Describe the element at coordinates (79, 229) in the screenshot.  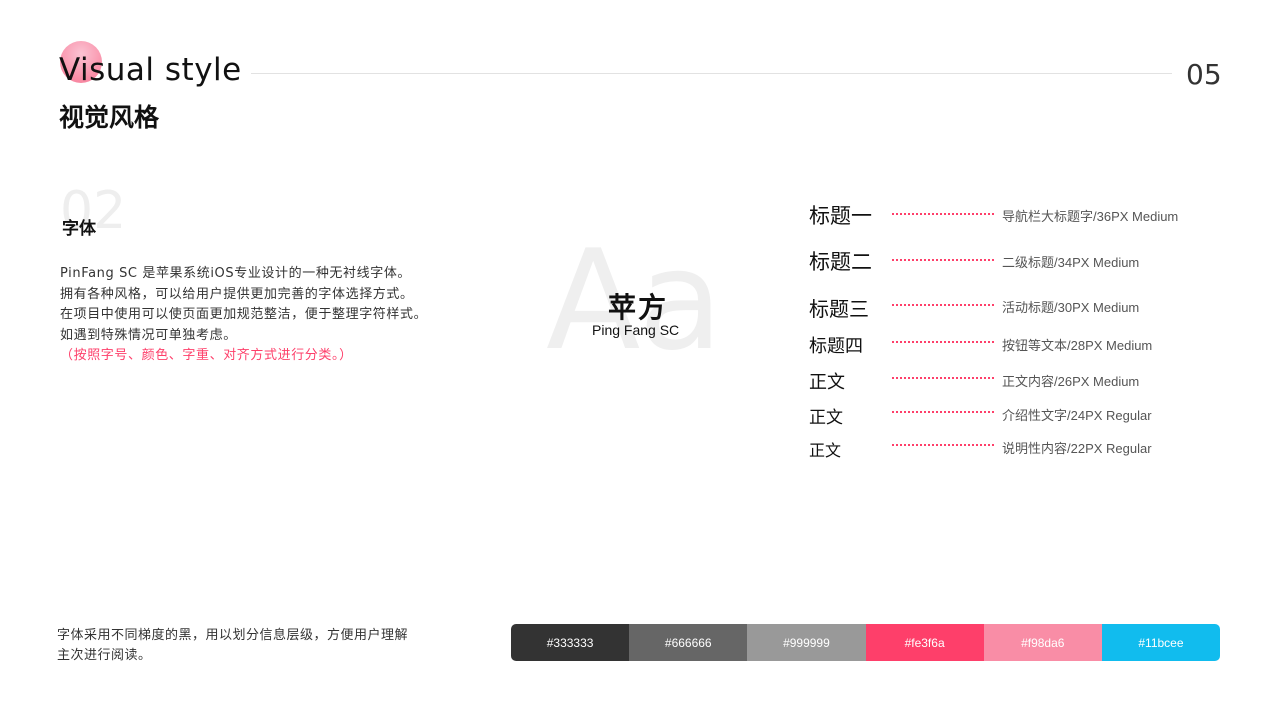
I see `section-title: 字体` at that location.